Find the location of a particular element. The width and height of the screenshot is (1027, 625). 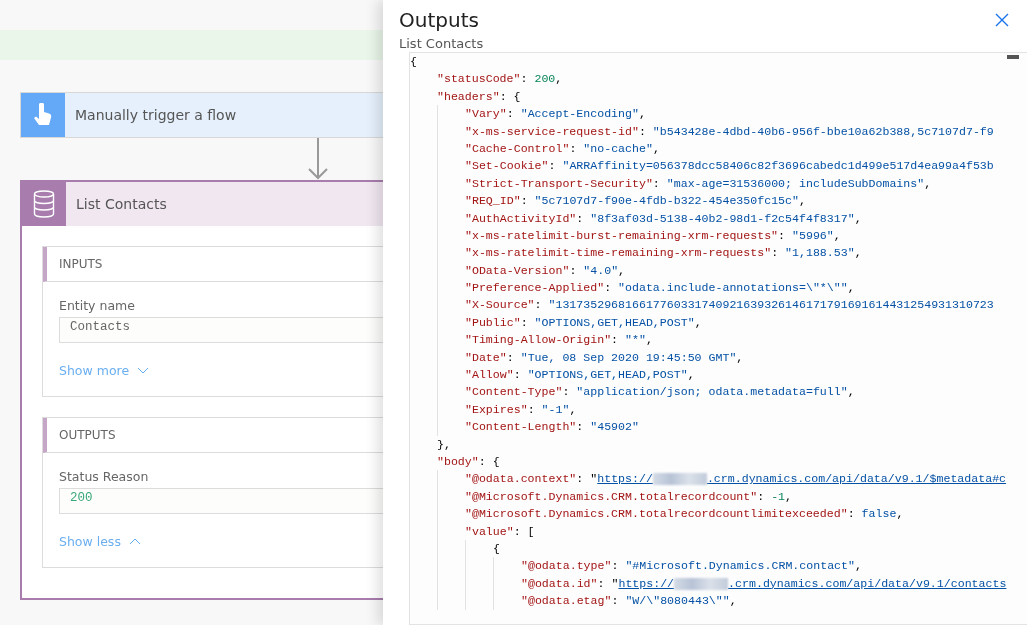

panel-title: Outputs is located at coordinates (439, 20).